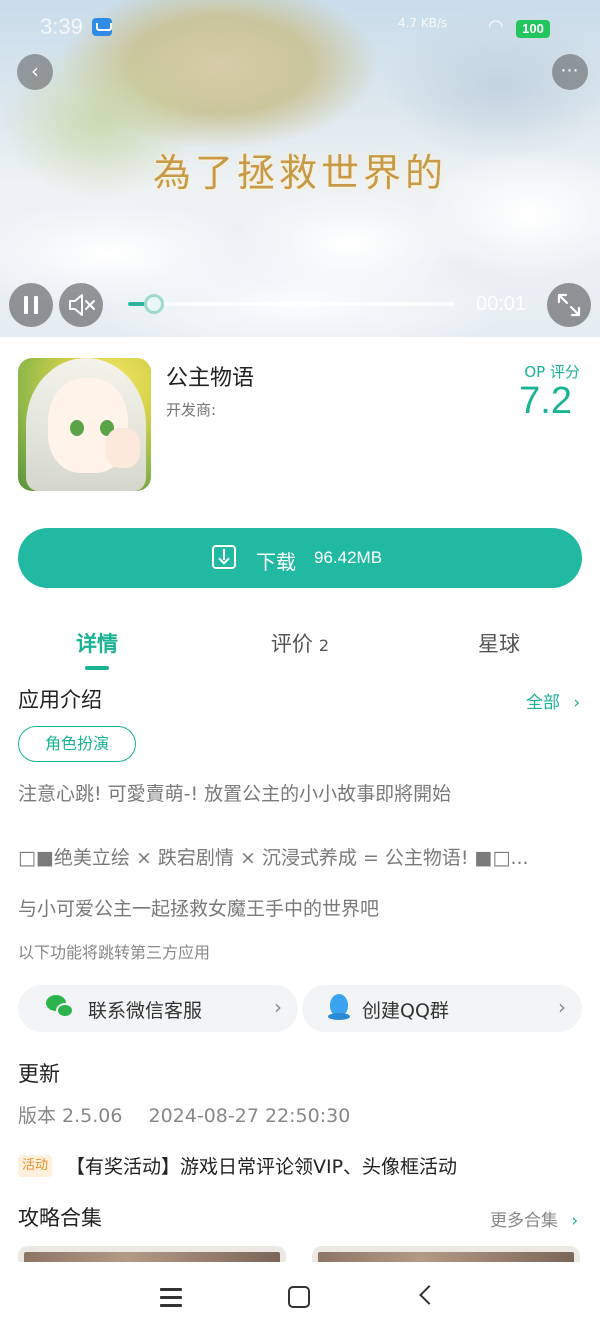 This screenshot has height=1333, width=600. What do you see at coordinates (300, 558) in the screenshot?
I see `download-button: 下载 96.42MB` at bounding box center [300, 558].